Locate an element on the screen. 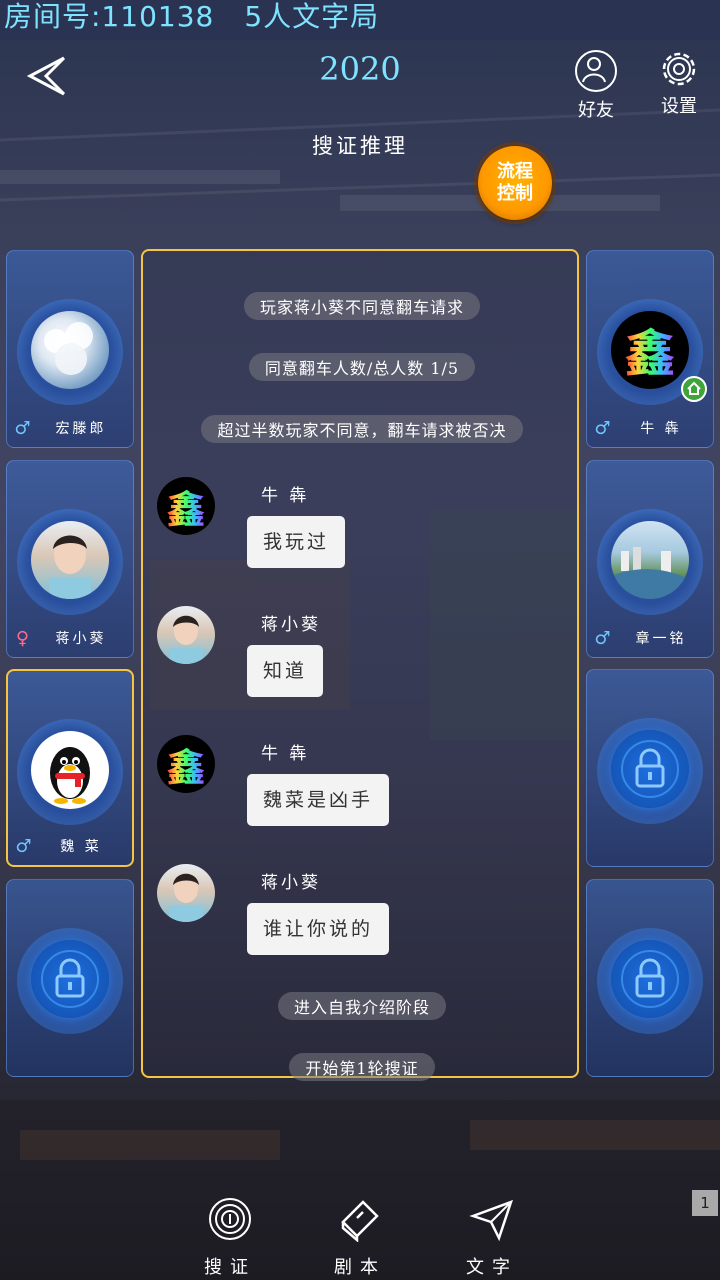 The width and height of the screenshot is (720, 1280). player-name-bar: ♂ 宏滕郎 is located at coordinates (70, 428).